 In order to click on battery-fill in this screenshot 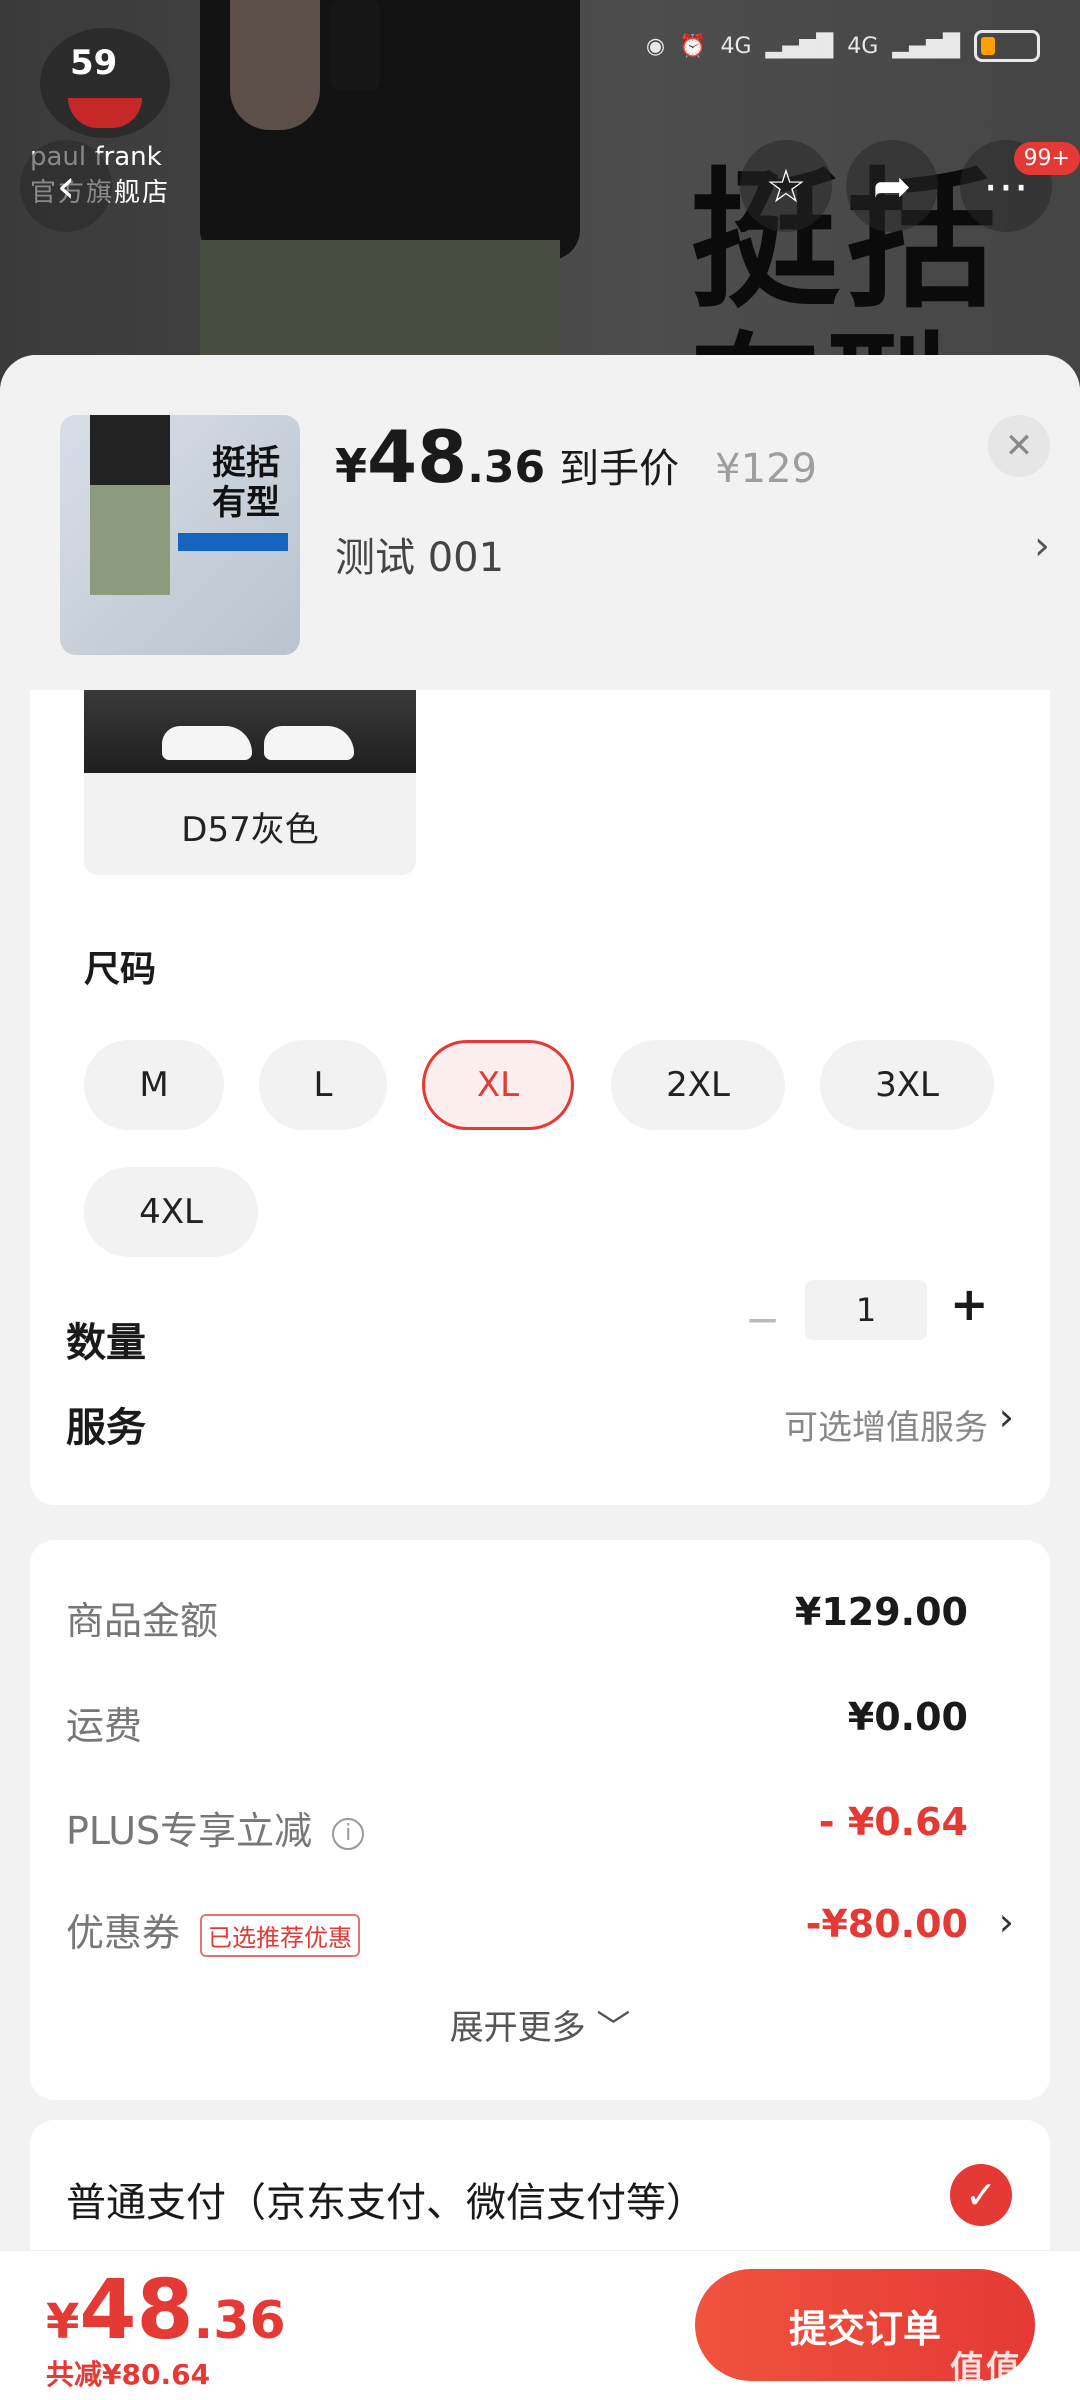, I will do `click(988, 46)`.